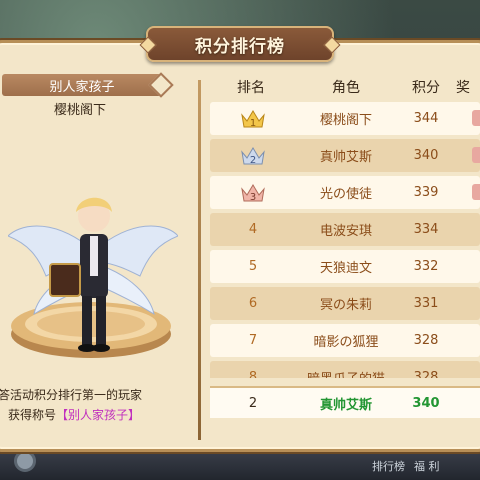 The height and width of the screenshot is (480, 480). Describe the element at coordinates (240, 465) in the screenshot. I see `bottom-menu-bar` at that location.